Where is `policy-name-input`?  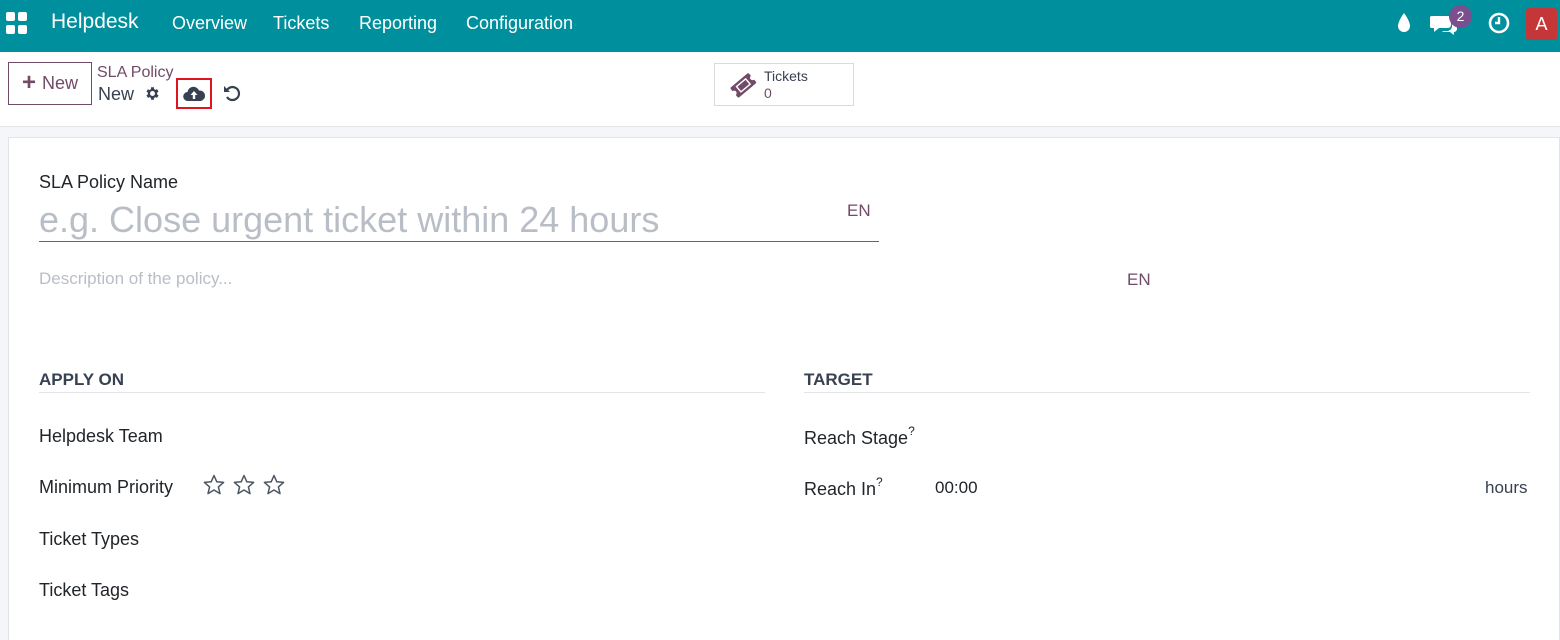
policy-name-input is located at coordinates (459, 220).